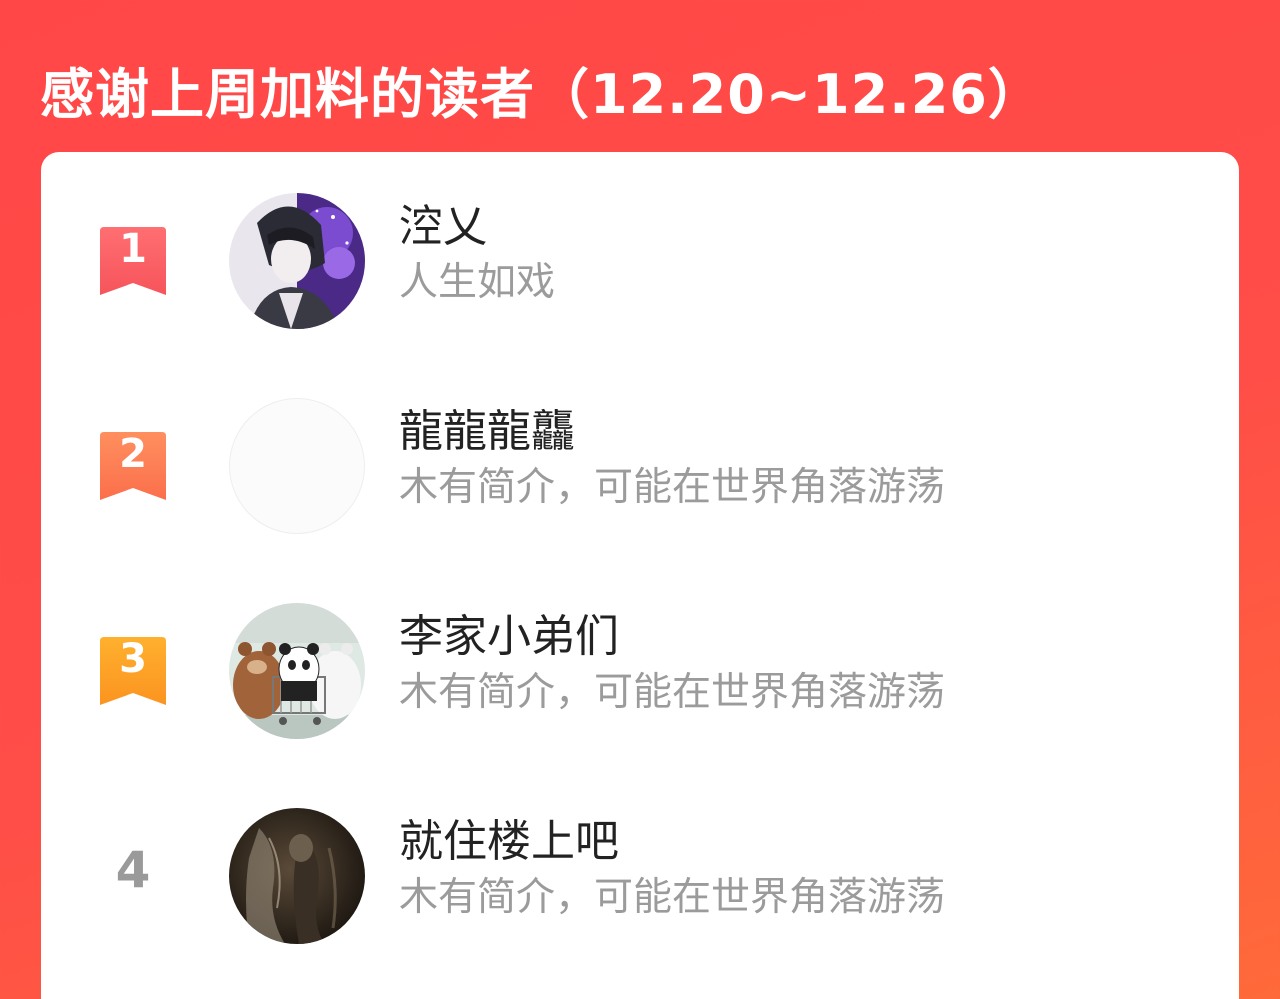 Image resolution: width=1280 pixels, height=999 pixels. I want to click on rank-2-badge: 2, so click(133, 466).